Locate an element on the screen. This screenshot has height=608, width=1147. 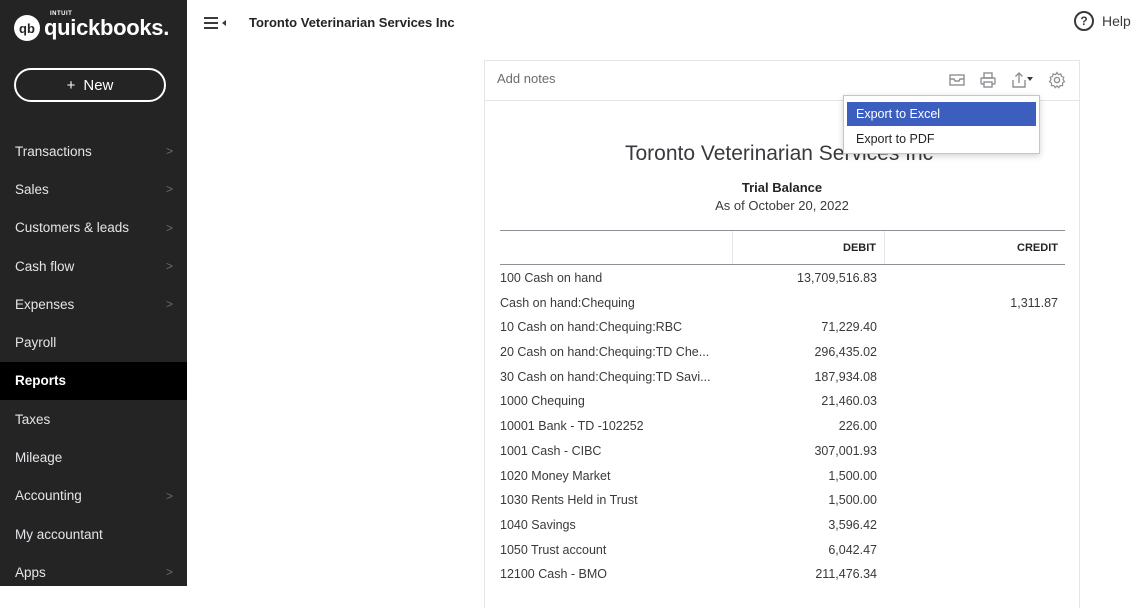
table-row: 1040 Savings 3,596.42 is located at coordinates (782, 525).